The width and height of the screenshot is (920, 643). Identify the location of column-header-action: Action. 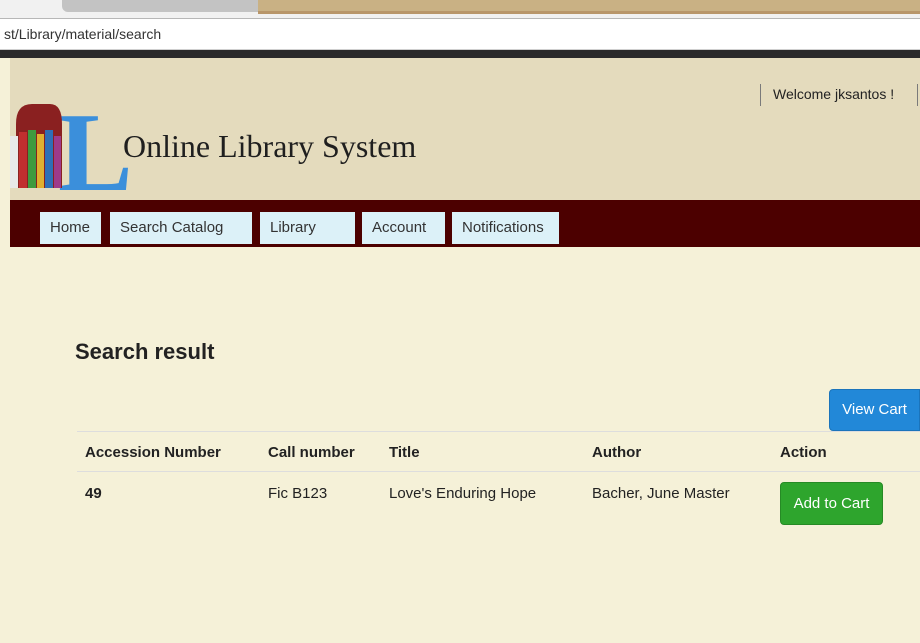
(803, 452).